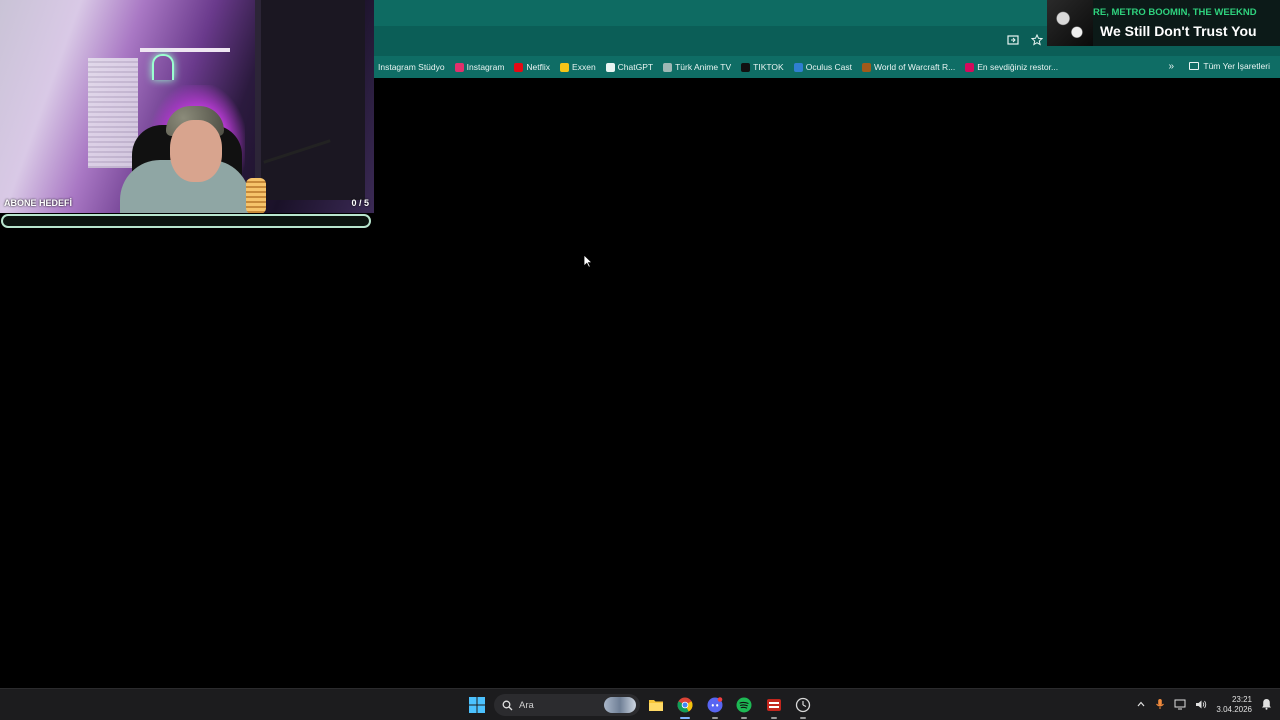 The image size is (1280, 720). I want to click on bookmark-label: Oculus Cast, so click(829, 67).